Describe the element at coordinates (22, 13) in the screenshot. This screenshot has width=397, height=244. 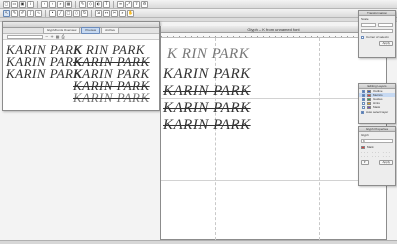
I see `pencil-icon: ✐` at that location.